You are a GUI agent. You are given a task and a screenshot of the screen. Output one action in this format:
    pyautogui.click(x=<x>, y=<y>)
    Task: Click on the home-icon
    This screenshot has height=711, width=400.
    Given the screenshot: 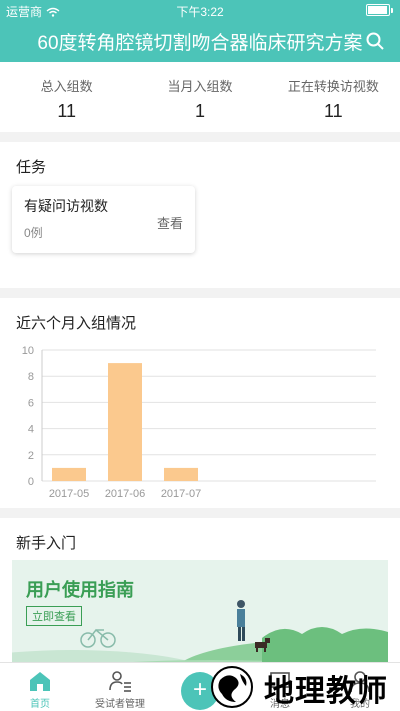 What is the action you would take?
    pyautogui.click(x=40, y=681)
    